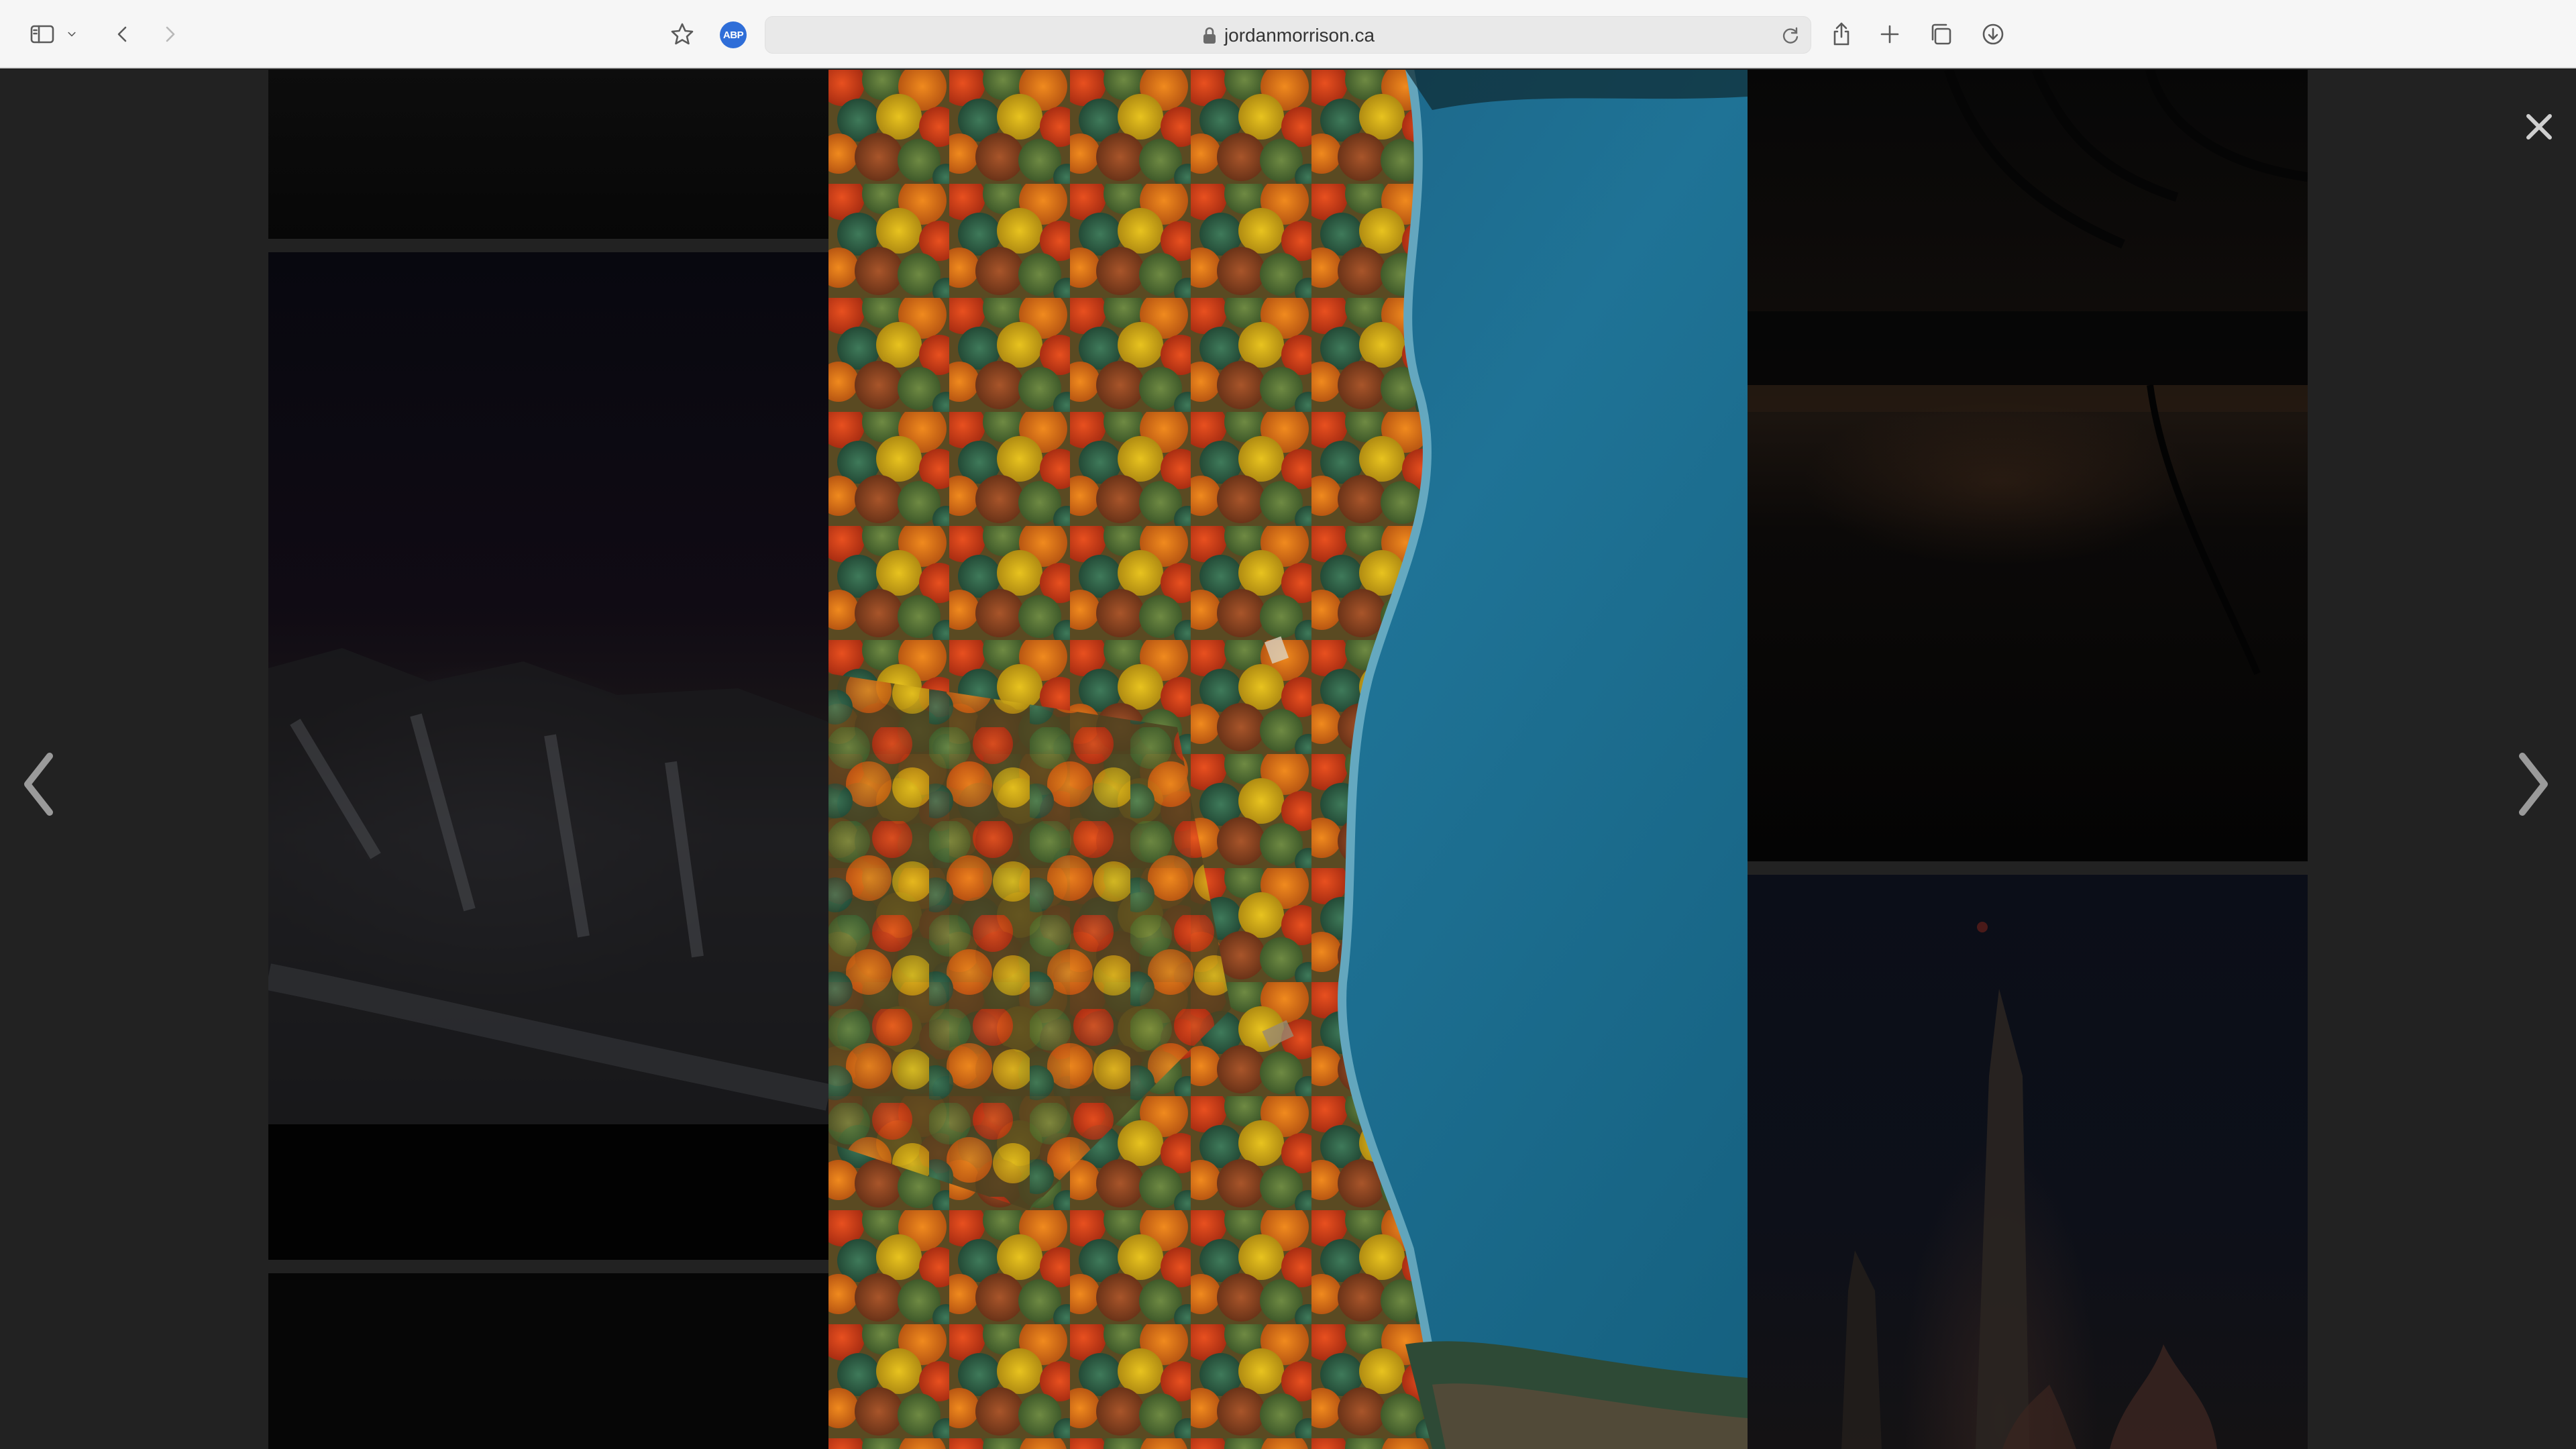 The height and width of the screenshot is (1449, 2576). What do you see at coordinates (1209, 35) in the screenshot?
I see `lock-icon` at bounding box center [1209, 35].